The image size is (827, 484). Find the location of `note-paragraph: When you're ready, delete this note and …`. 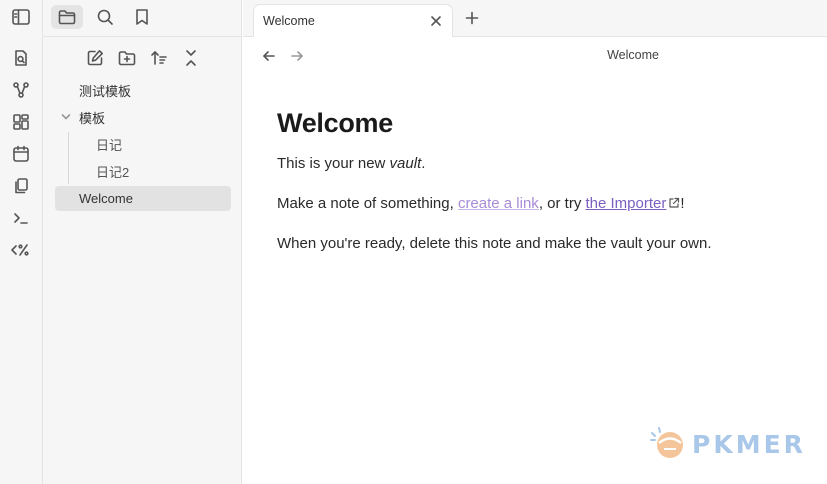

note-paragraph: When you're ready, delete this note and … is located at coordinates (494, 243).